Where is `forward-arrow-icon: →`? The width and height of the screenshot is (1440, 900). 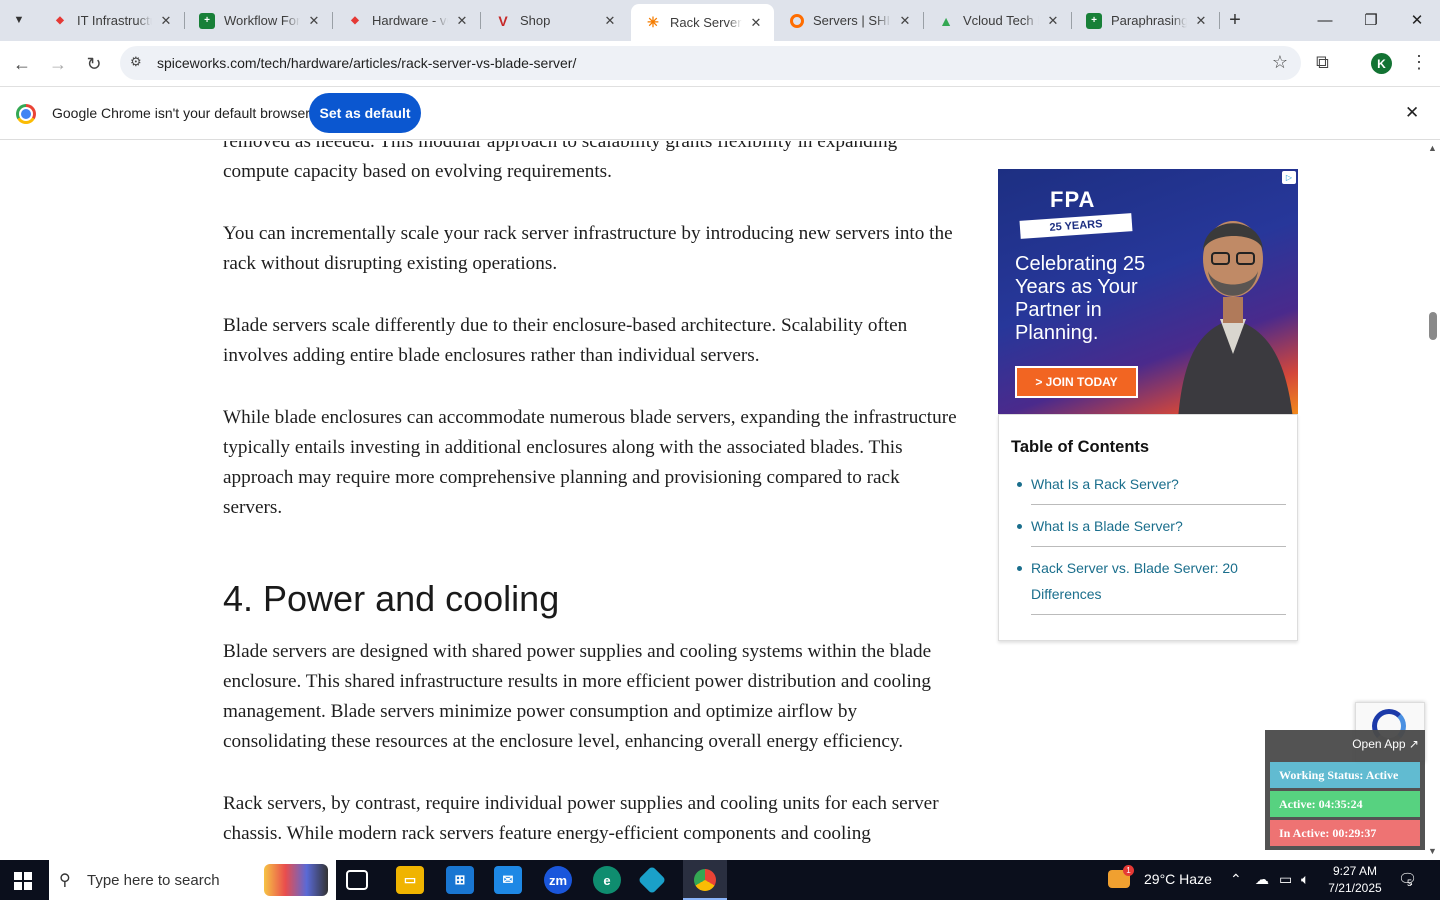 forward-arrow-icon: → is located at coordinates (58, 63).